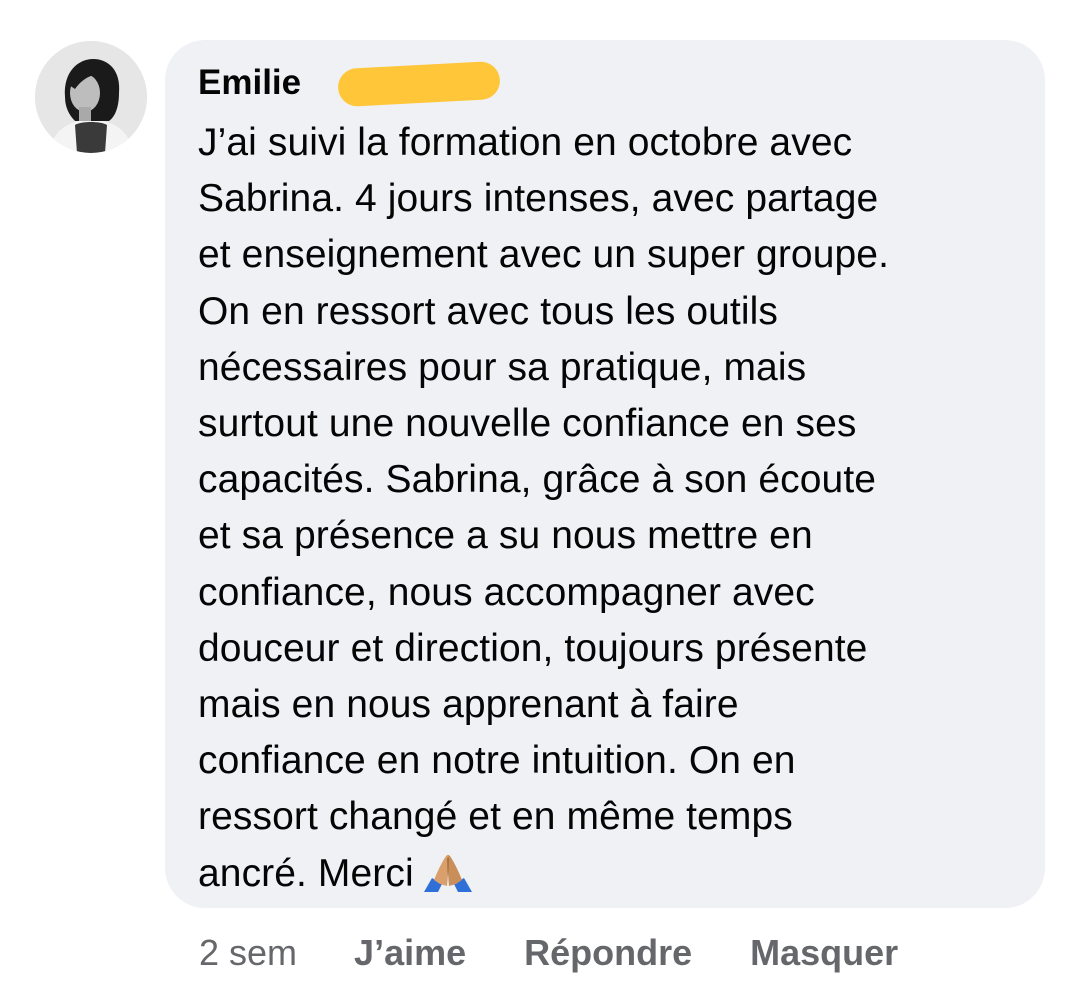 The width and height of the screenshot is (1080, 985). What do you see at coordinates (533, 648) in the screenshot?
I see `comment-line: douceur et direction, toujours présente` at bounding box center [533, 648].